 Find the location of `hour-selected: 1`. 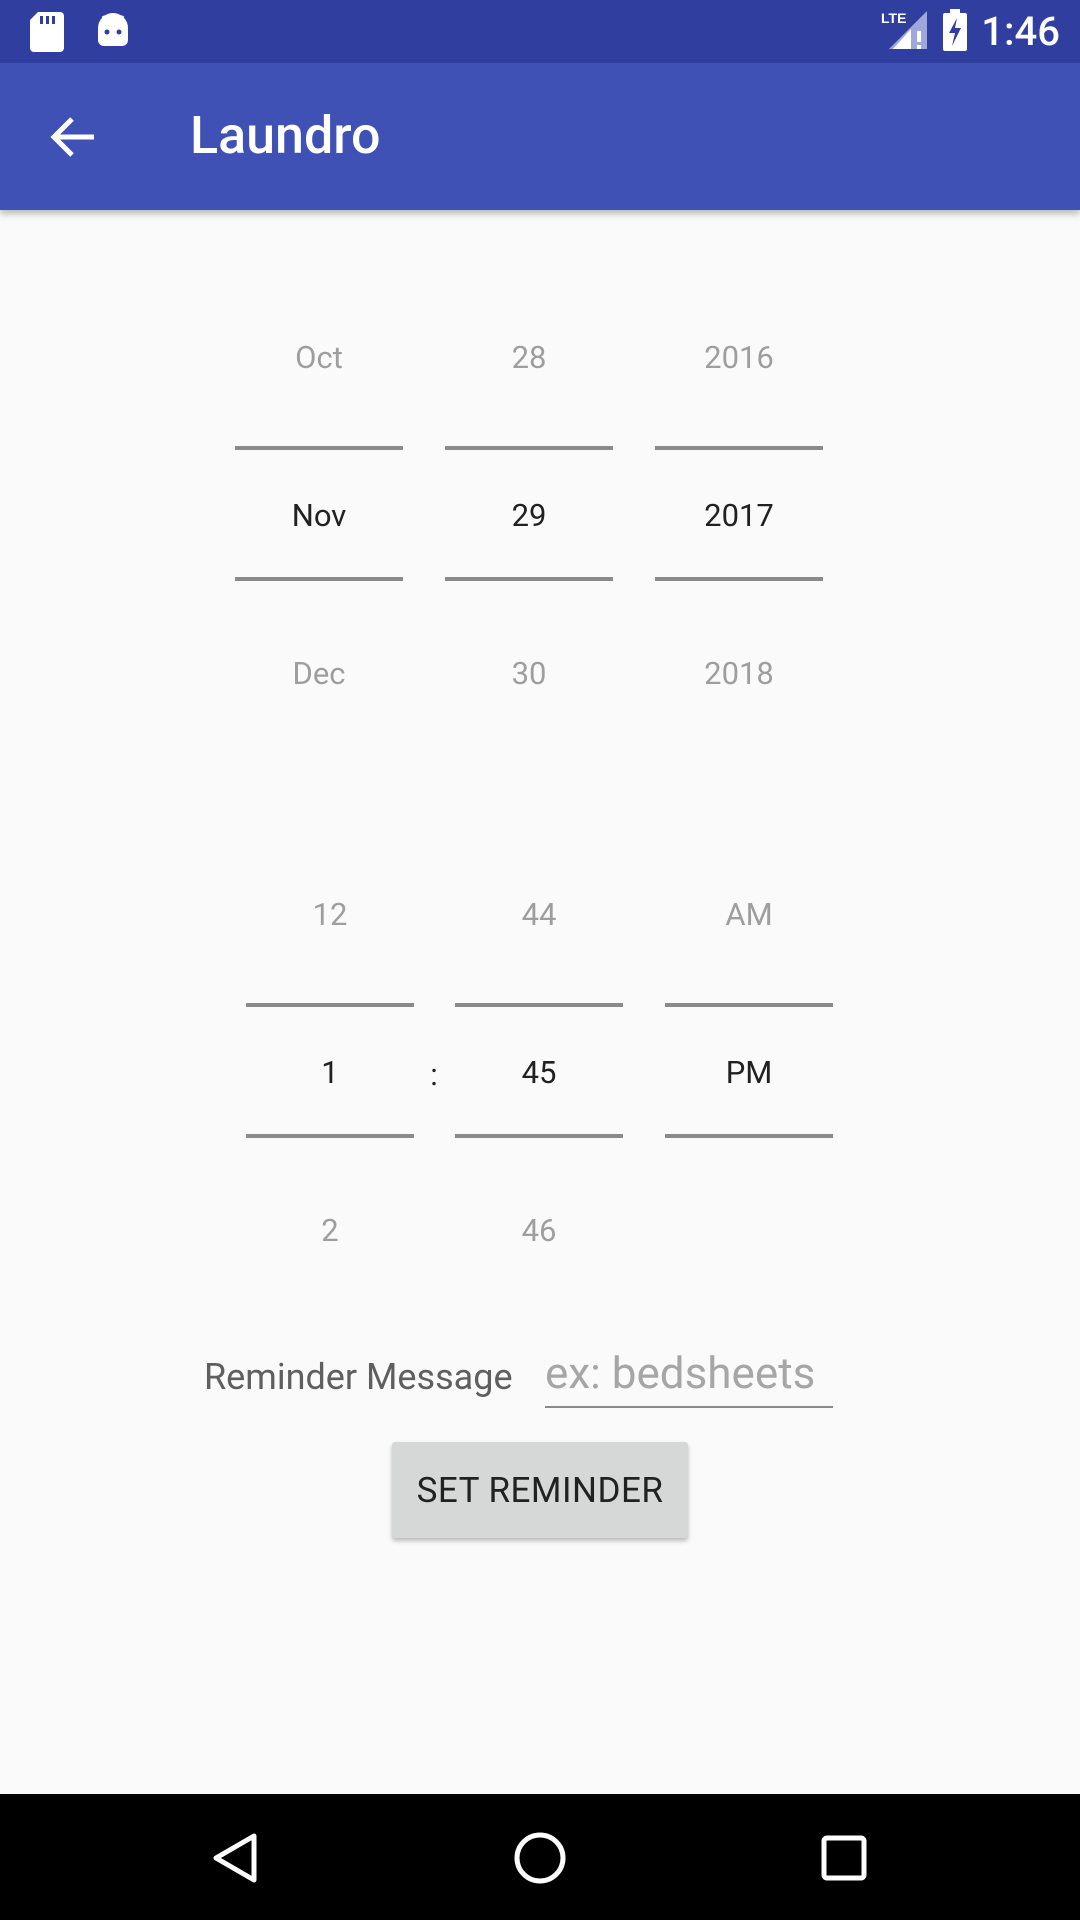

hour-selected: 1 is located at coordinates (330, 1073).